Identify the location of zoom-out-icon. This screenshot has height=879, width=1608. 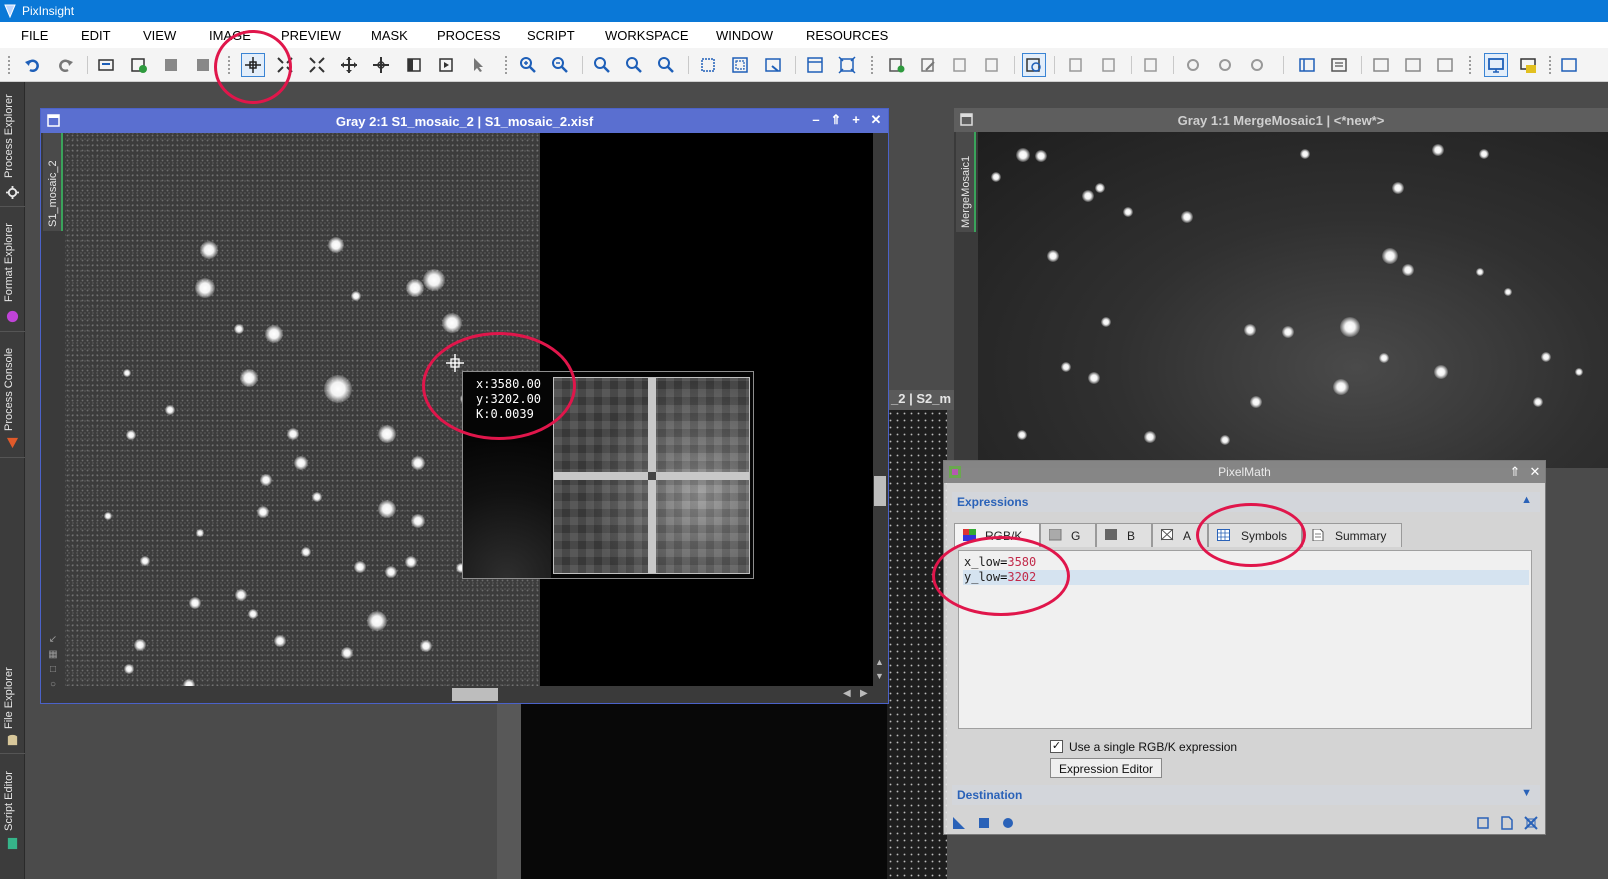
(560, 65).